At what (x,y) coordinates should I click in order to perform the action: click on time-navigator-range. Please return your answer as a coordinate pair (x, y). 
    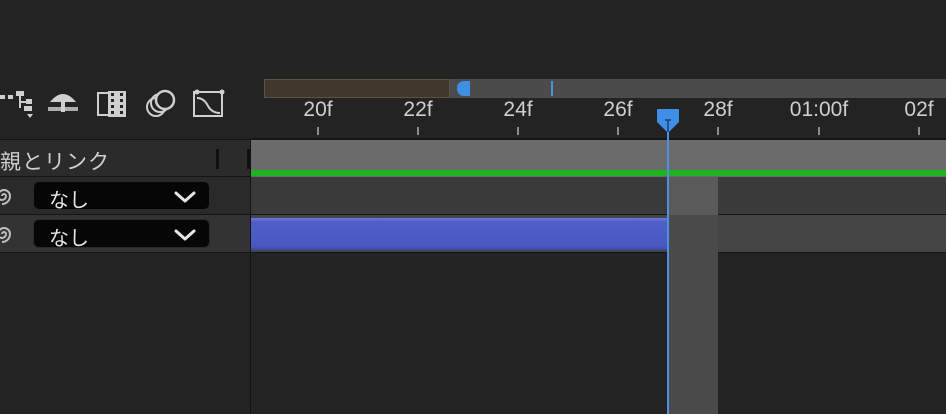
    Looking at the image, I should click on (357, 88).